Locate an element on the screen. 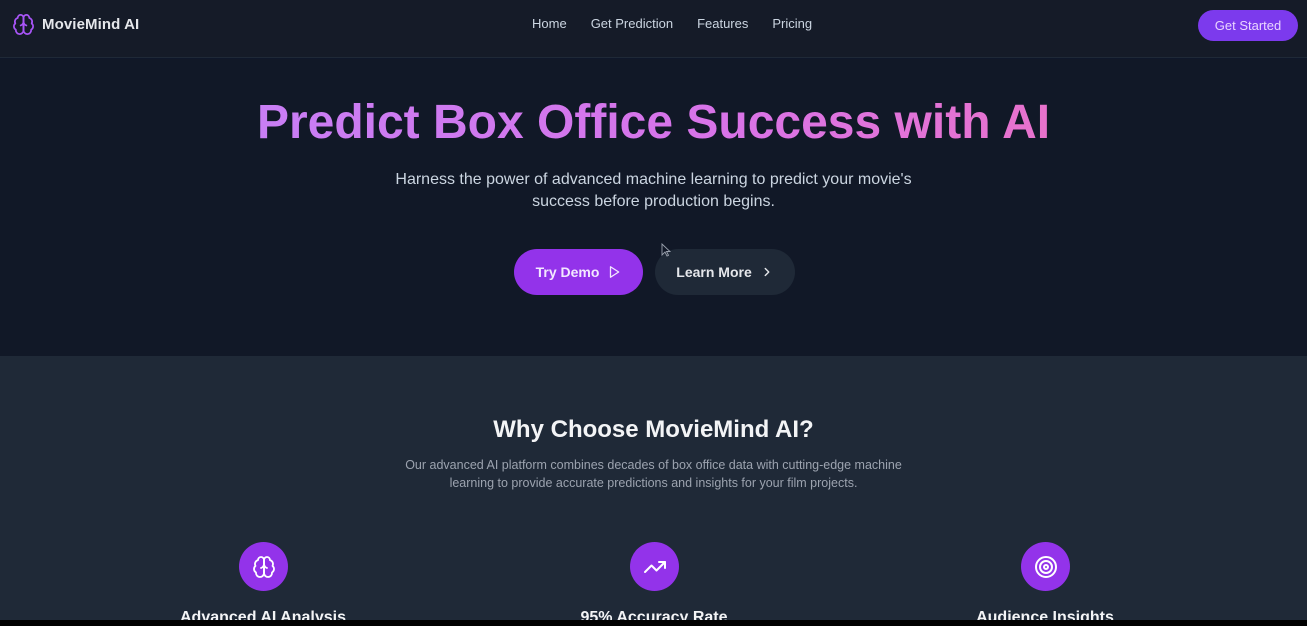 Image resolution: width=1307 pixels, height=626 pixels. nav-link-home: Home is located at coordinates (549, 23).